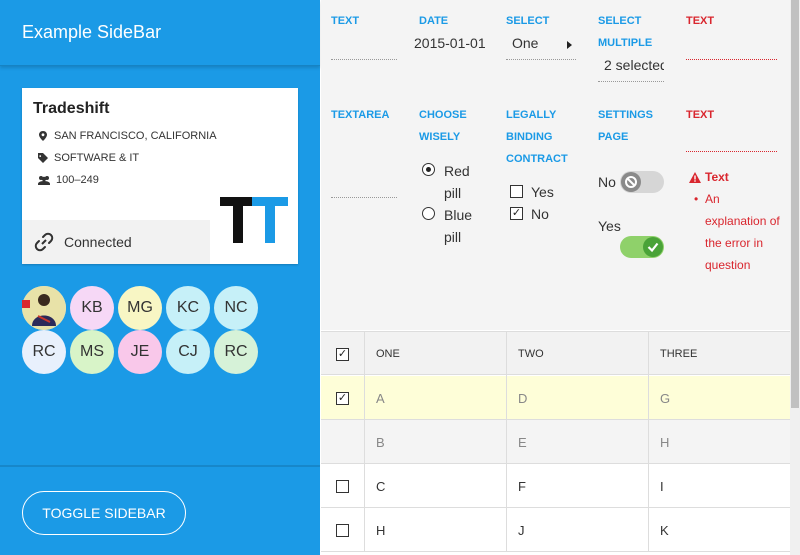 The width and height of the screenshot is (800, 555). I want to click on legal-label-1: LEGALLY, so click(531, 115).